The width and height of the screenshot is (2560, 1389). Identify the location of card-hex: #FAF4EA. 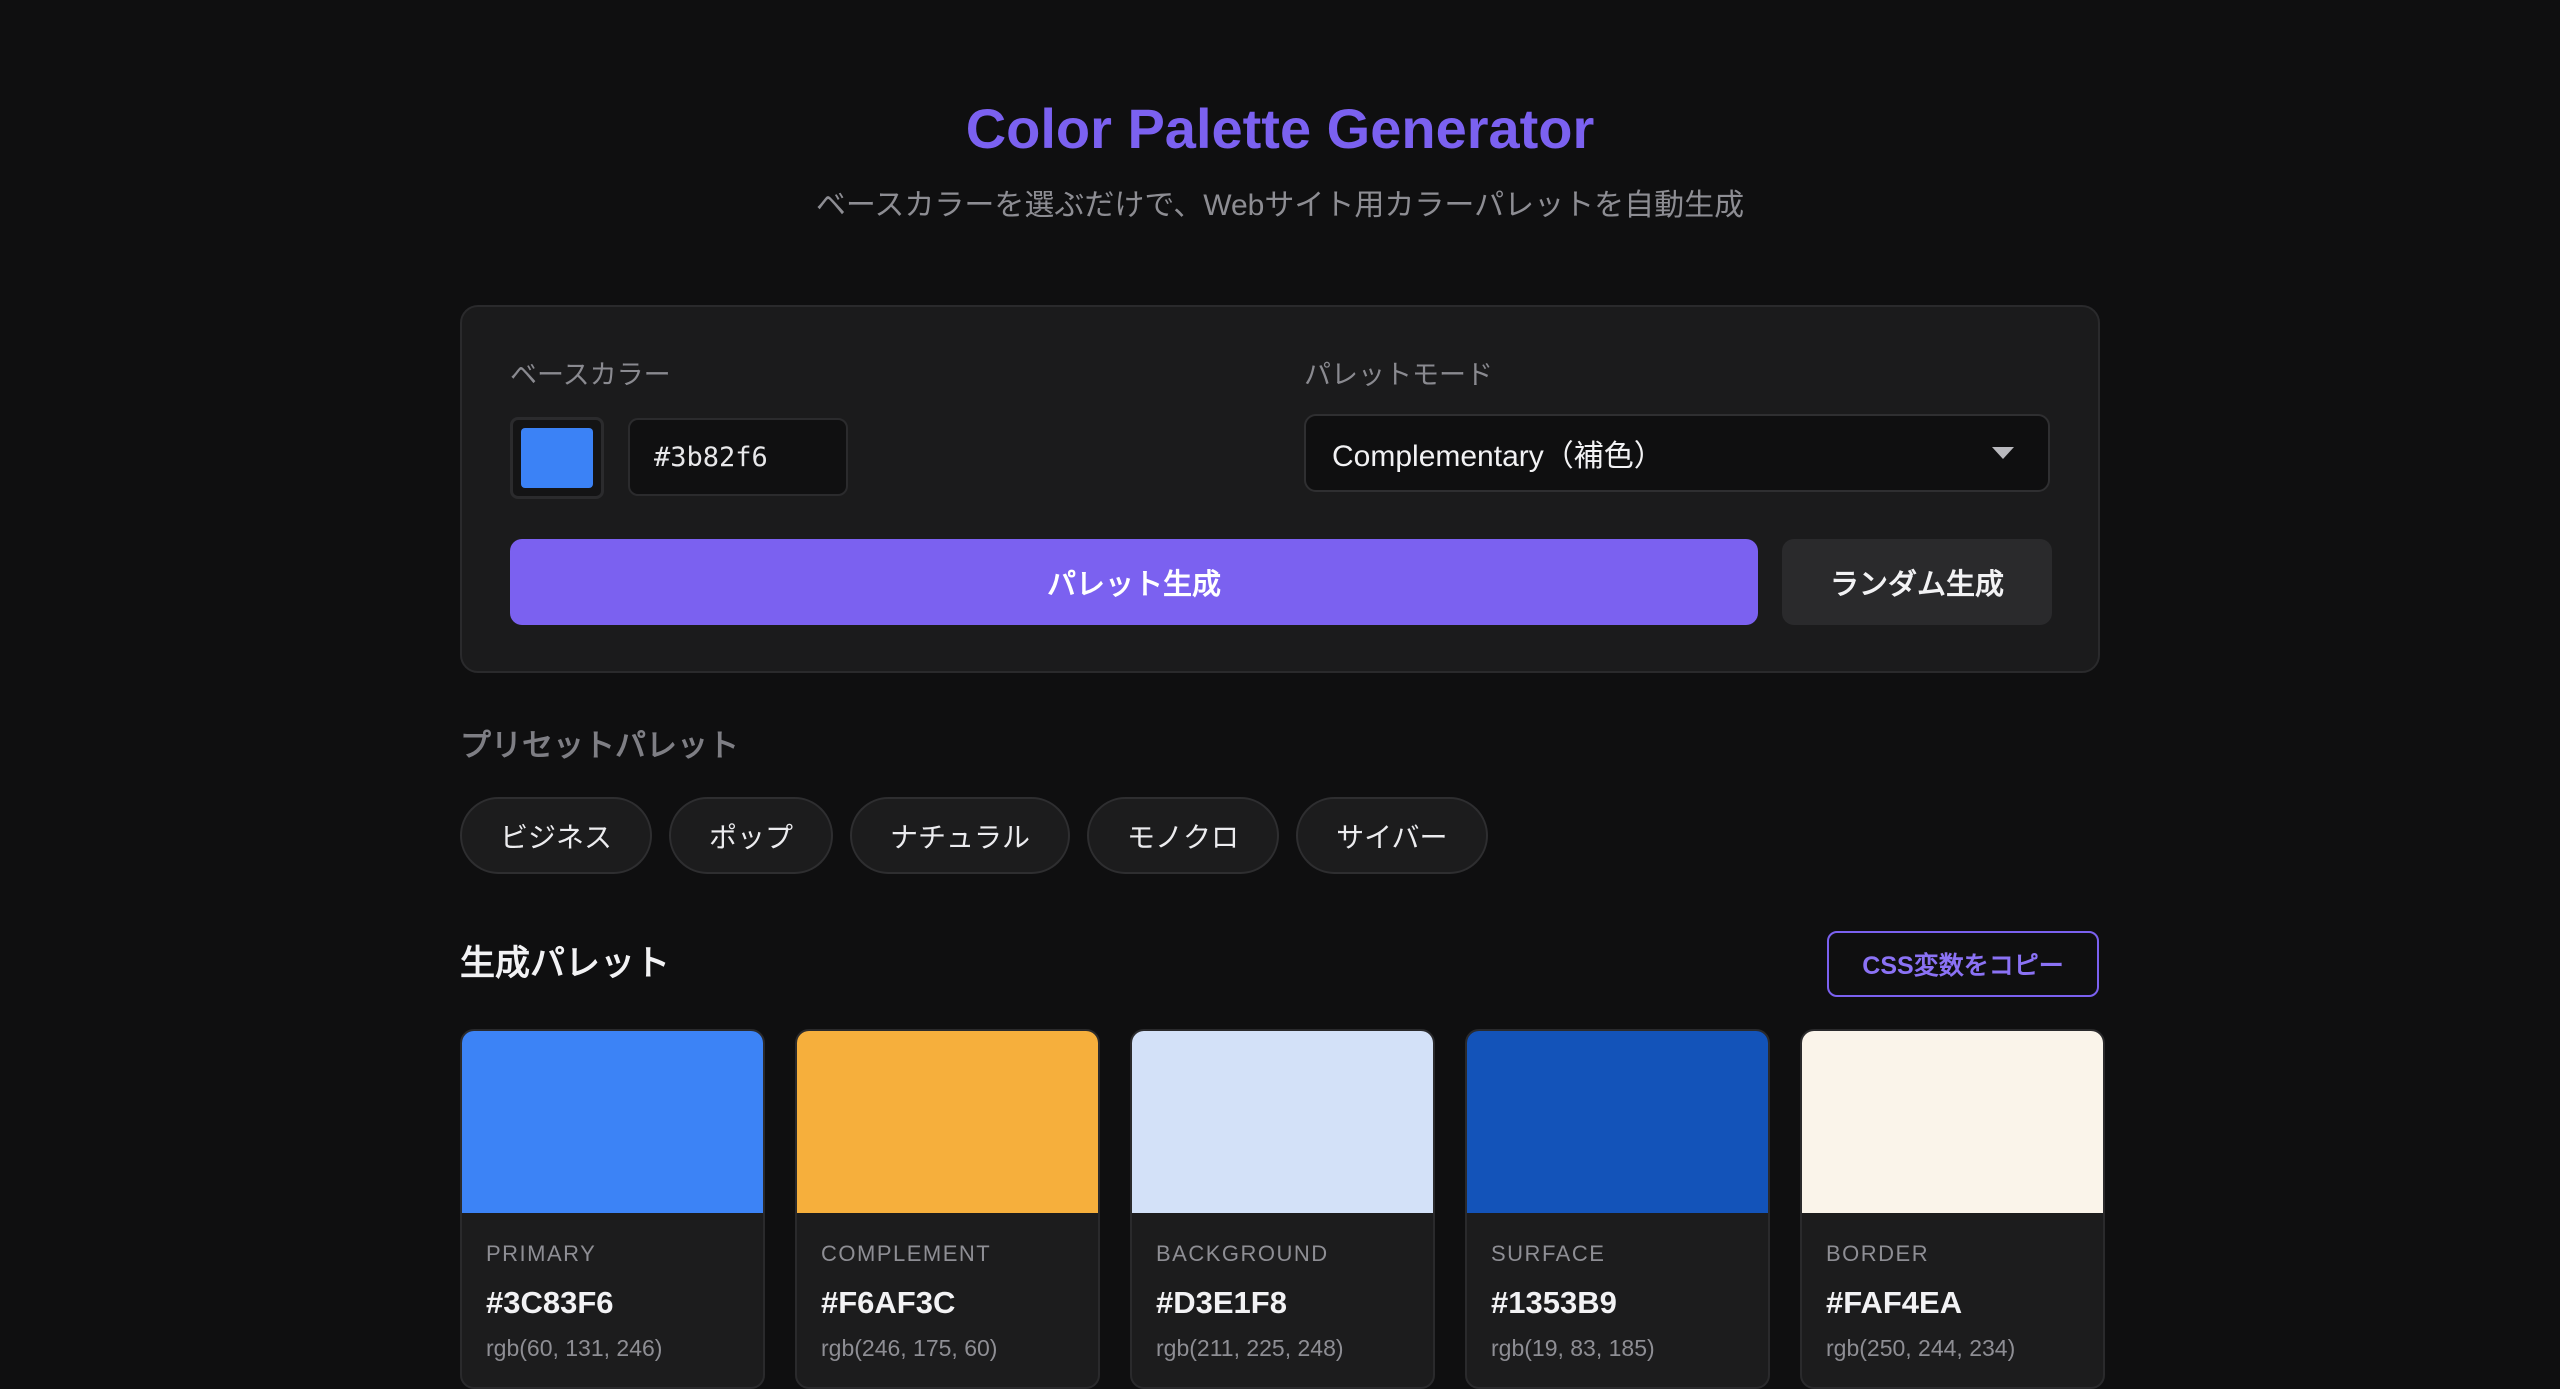
(1894, 1302).